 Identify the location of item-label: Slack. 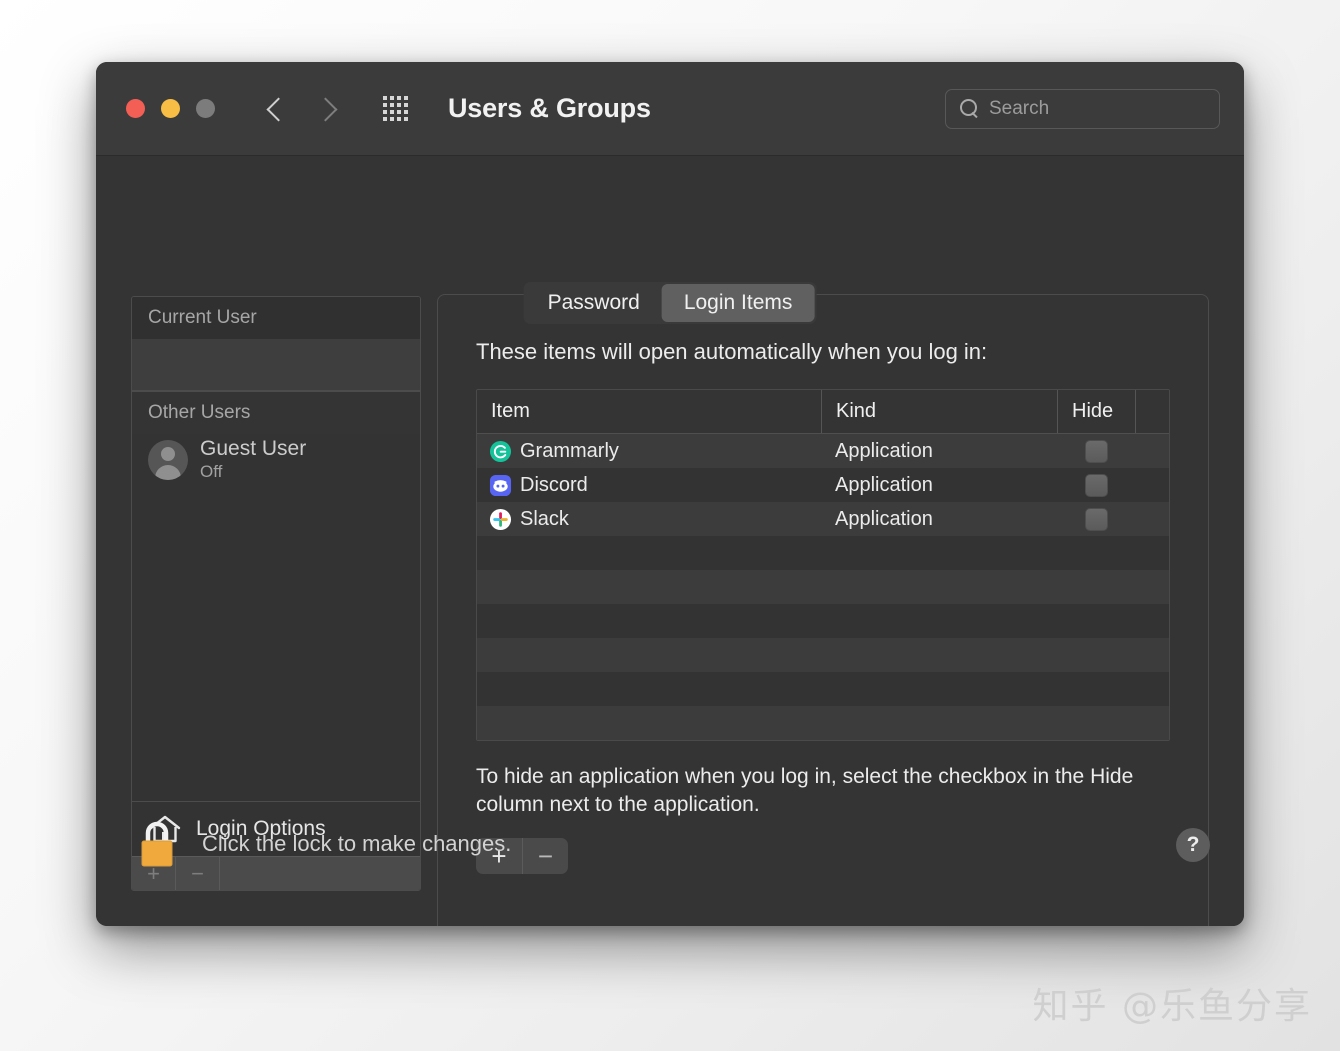
(544, 518).